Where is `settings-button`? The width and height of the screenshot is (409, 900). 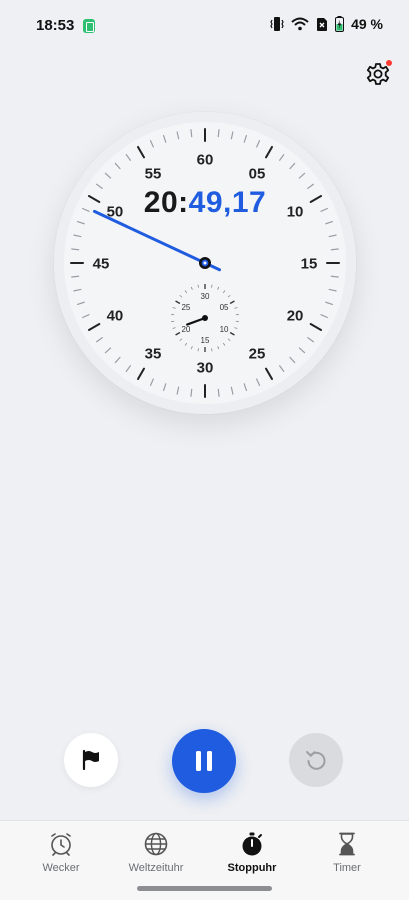 settings-button is located at coordinates (378, 74).